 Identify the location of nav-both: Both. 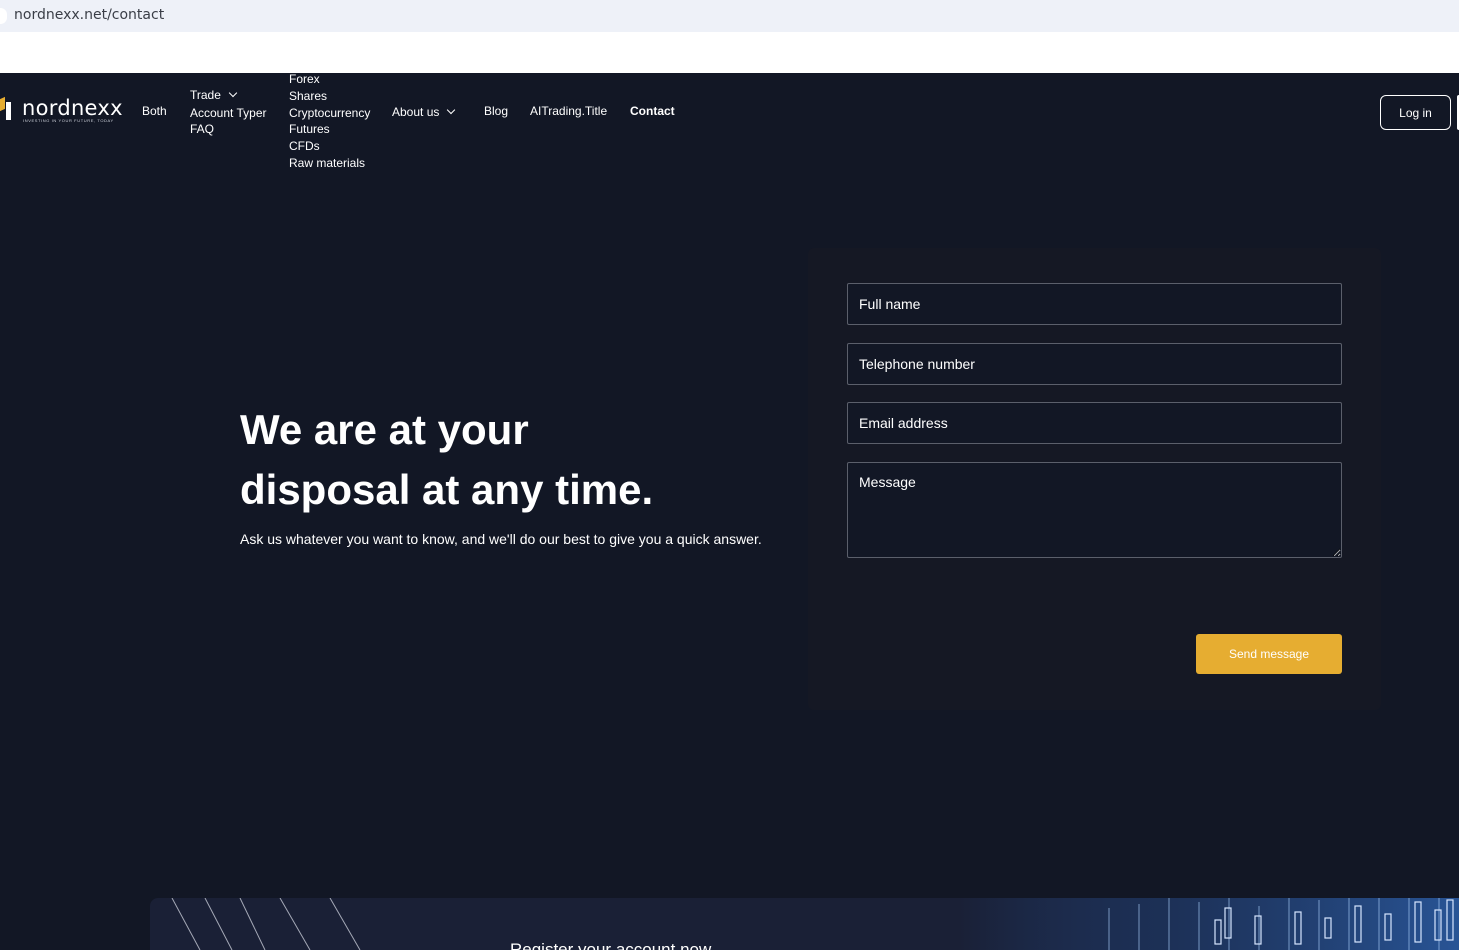
(154, 111).